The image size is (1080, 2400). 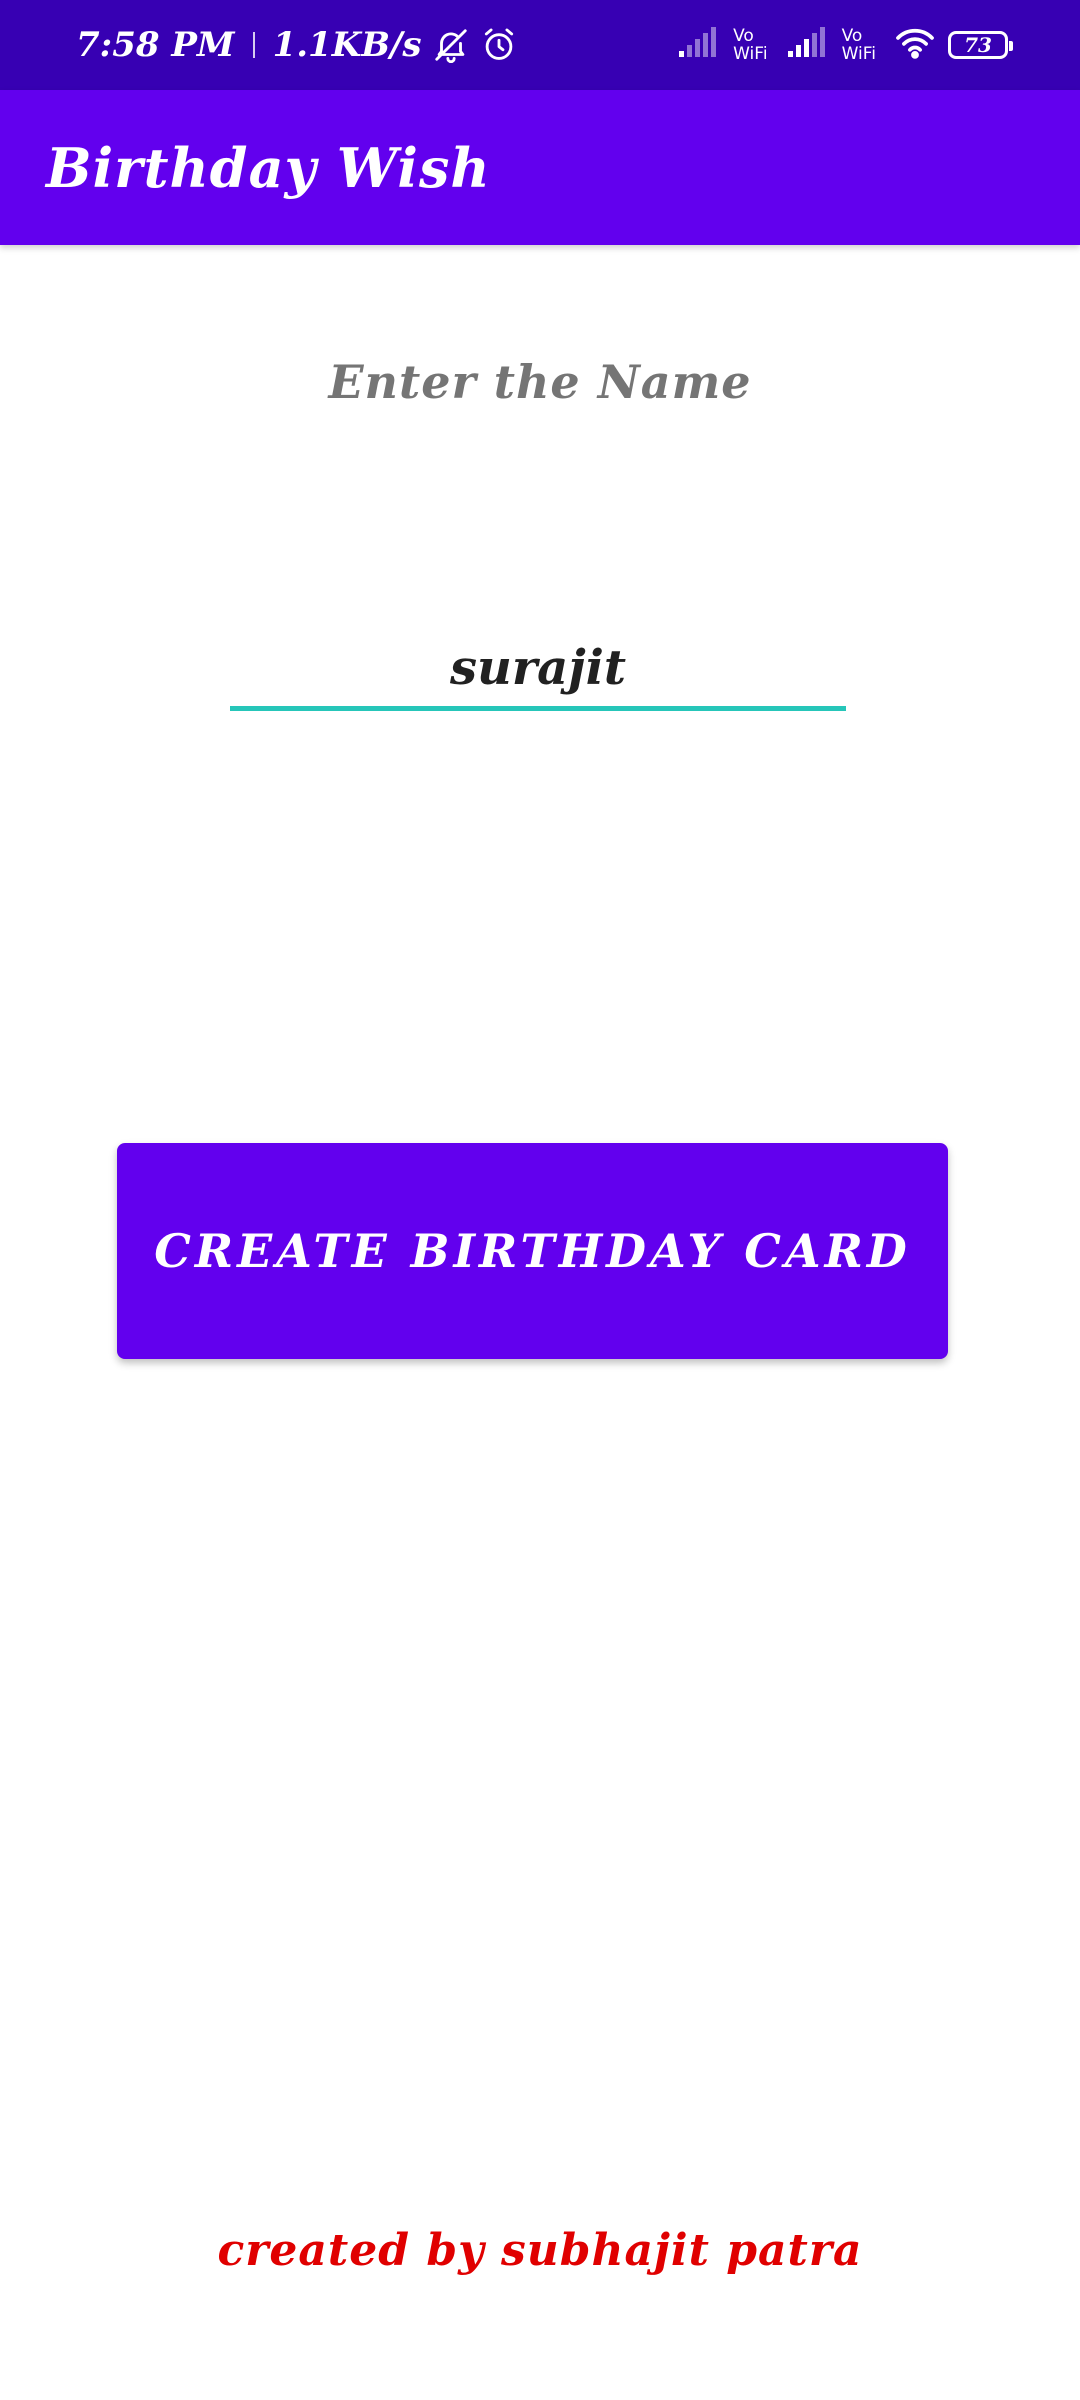 I want to click on battery-icon: 73, so click(x=980, y=45).